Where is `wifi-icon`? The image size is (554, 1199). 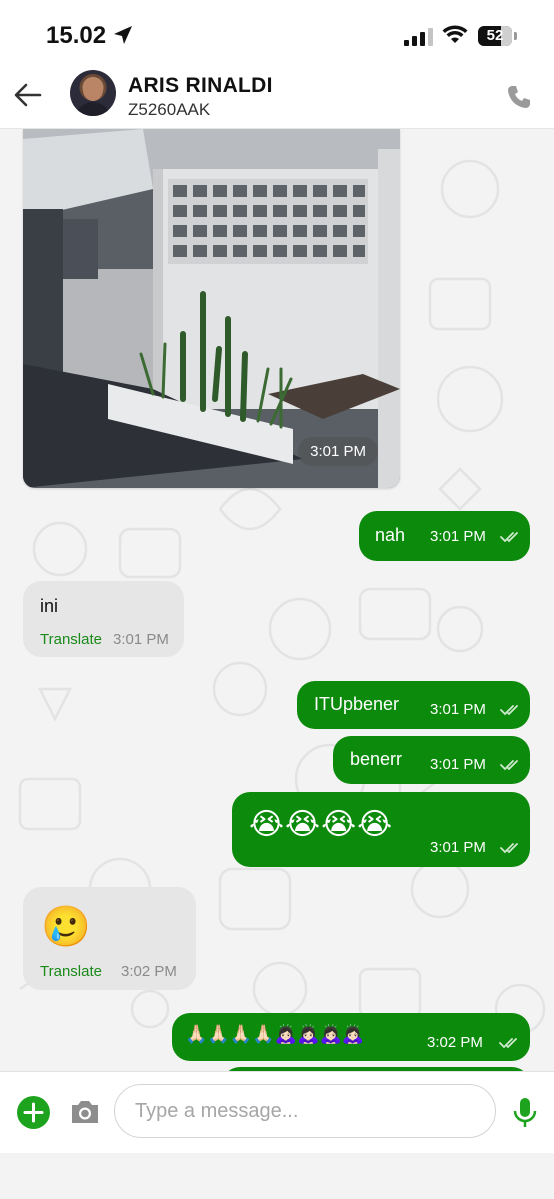 wifi-icon is located at coordinates (455, 34).